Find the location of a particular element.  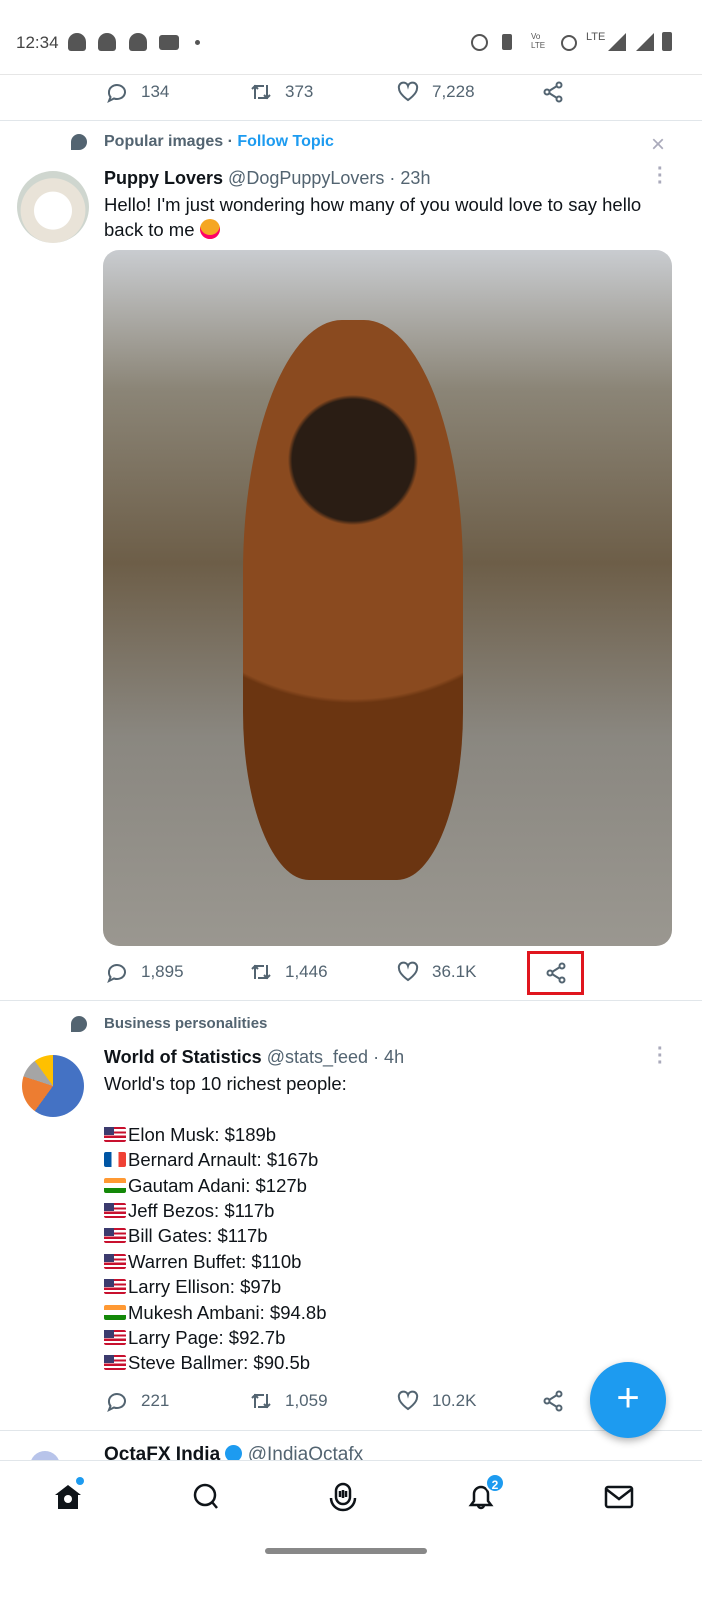

retweet-button: 1,446 is located at coordinates (288, 972).